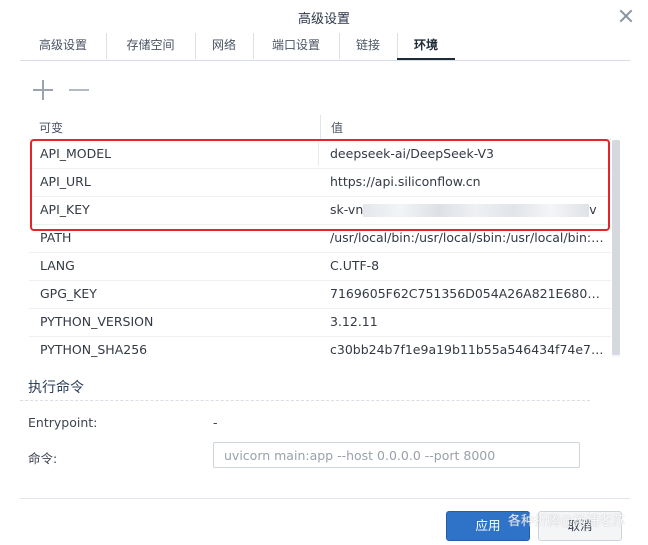  What do you see at coordinates (325, 498) in the screenshot?
I see `footer-divider` at bounding box center [325, 498].